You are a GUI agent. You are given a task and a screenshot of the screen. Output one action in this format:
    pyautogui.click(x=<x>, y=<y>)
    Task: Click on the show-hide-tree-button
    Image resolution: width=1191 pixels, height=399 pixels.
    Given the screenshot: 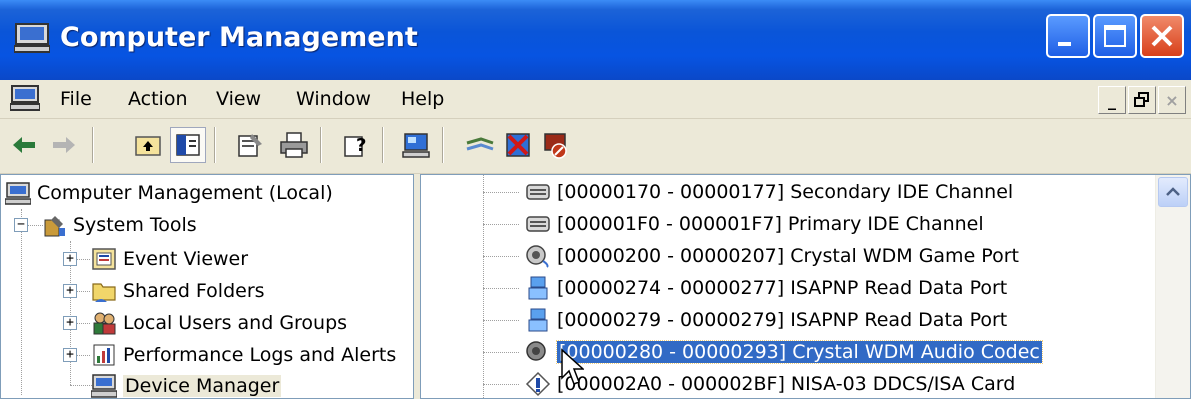 What is the action you would take?
    pyautogui.click(x=188, y=145)
    